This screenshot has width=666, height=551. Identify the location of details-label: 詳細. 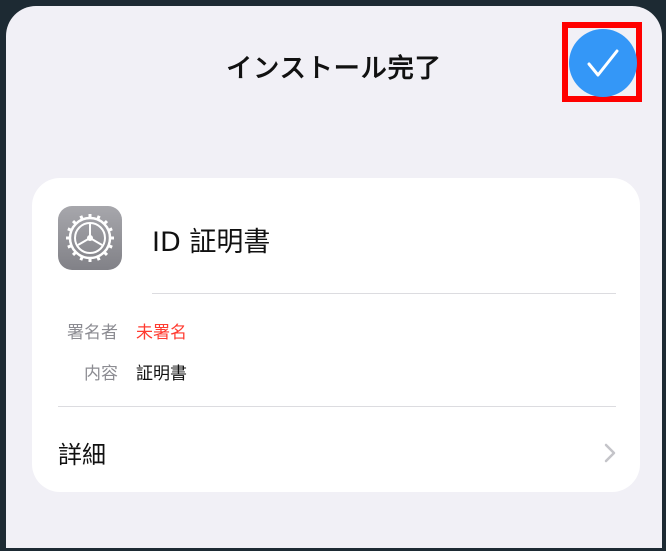
(82, 455).